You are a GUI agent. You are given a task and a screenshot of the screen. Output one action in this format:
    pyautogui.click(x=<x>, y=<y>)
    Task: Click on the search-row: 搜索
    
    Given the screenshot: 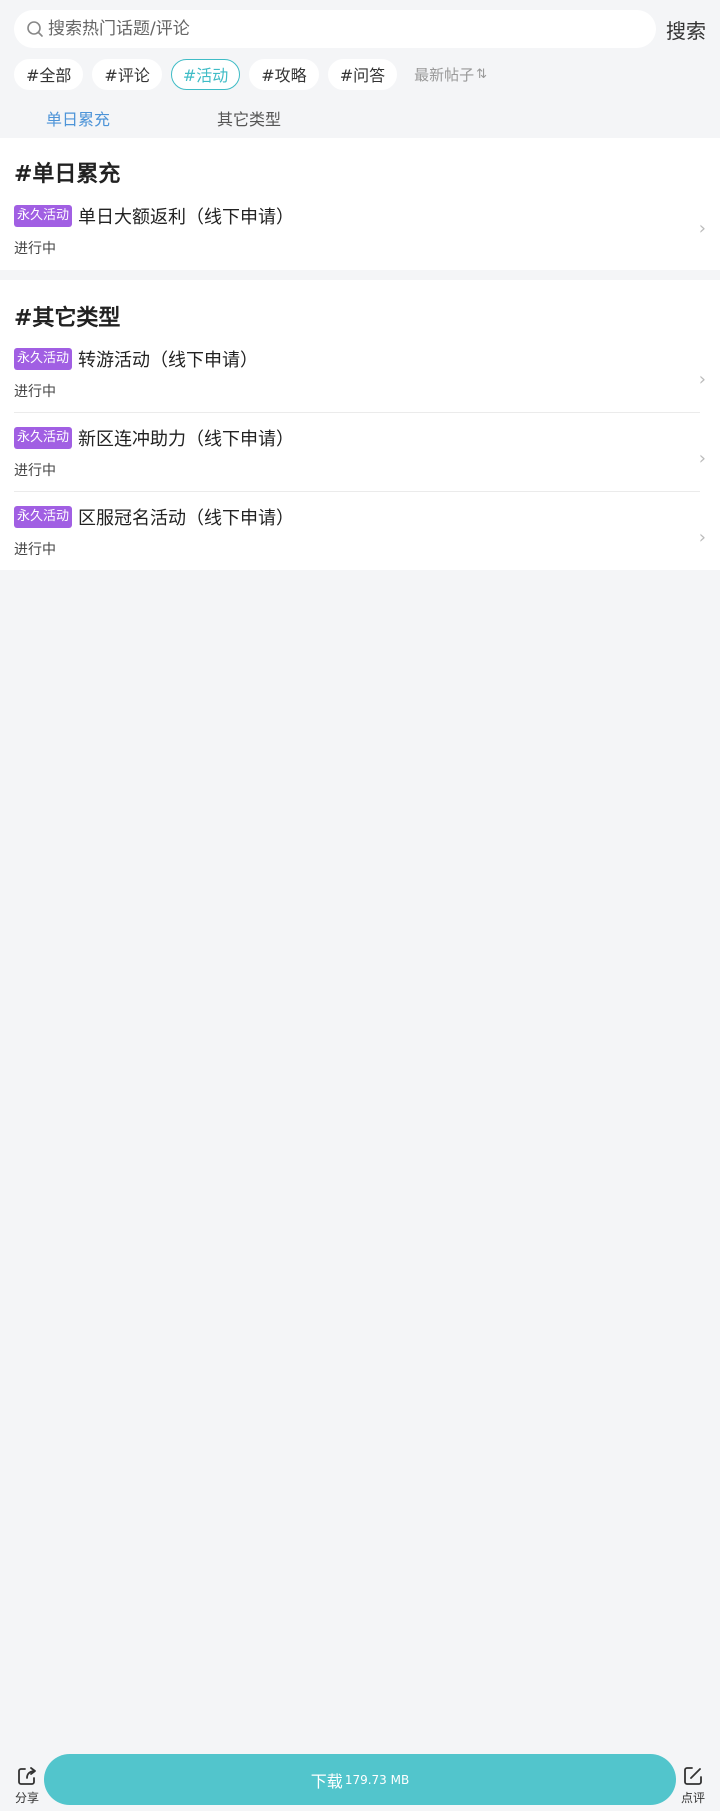 What is the action you would take?
    pyautogui.click(x=360, y=29)
    